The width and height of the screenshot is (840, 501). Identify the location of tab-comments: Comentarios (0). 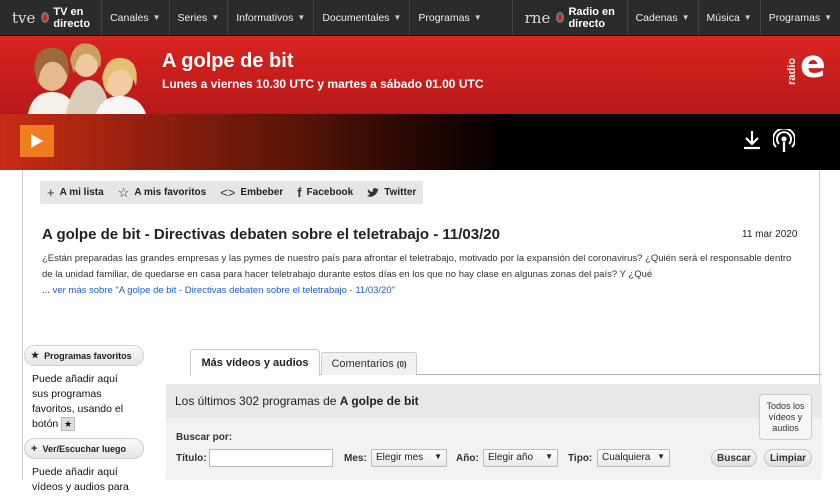
(369, 363).